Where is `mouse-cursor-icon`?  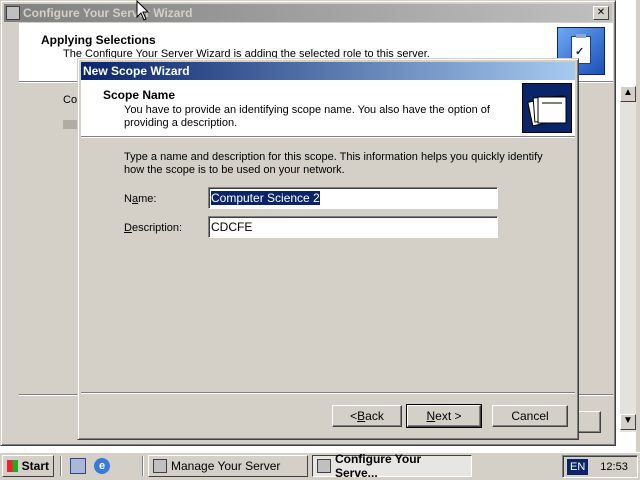 mouse-cursor-icon is located at coordinates (143, 11).